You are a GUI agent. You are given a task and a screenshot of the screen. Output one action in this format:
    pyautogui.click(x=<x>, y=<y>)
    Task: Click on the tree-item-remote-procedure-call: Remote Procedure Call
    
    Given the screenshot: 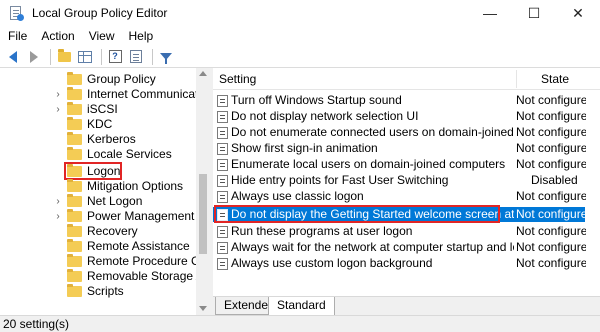 What is the action you would take?
    pyautogui.click(x=105, y=261)
    